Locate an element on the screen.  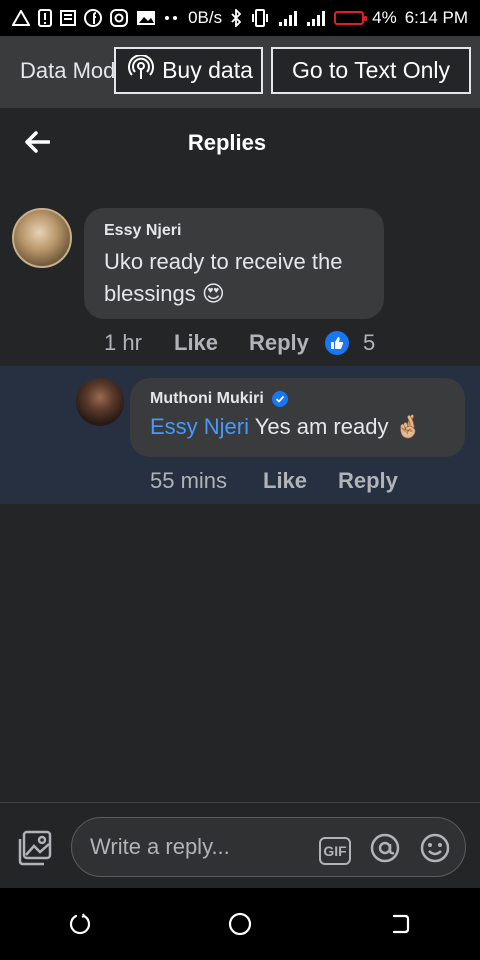
composer-icons: GIF is located at coordinates (385, 850).